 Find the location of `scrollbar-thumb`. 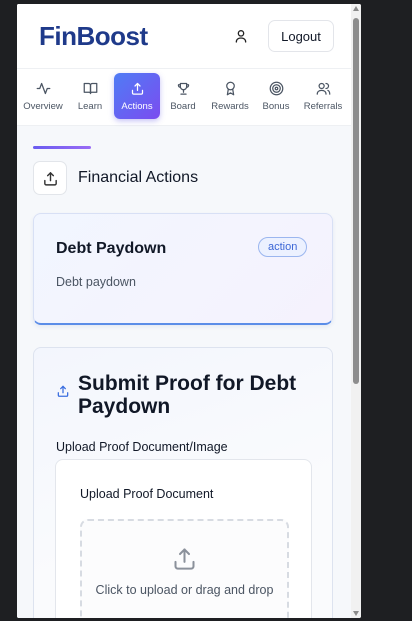

scrollbar-thumb is located at coordinates (356, 201).